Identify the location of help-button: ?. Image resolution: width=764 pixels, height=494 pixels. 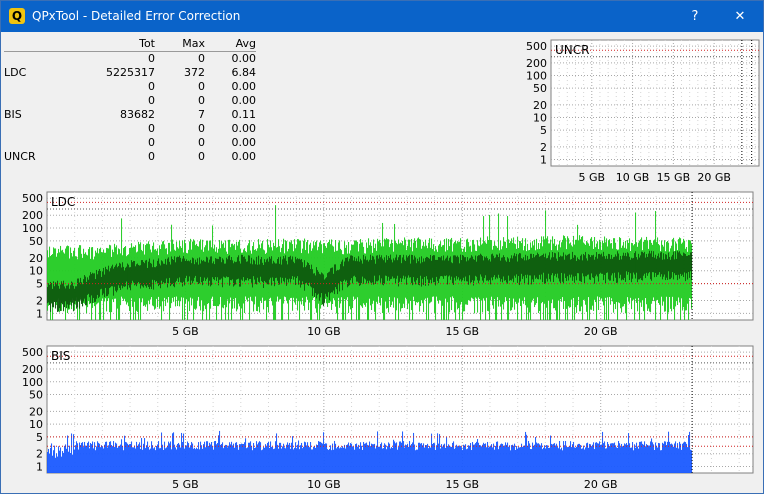
(695, 16).